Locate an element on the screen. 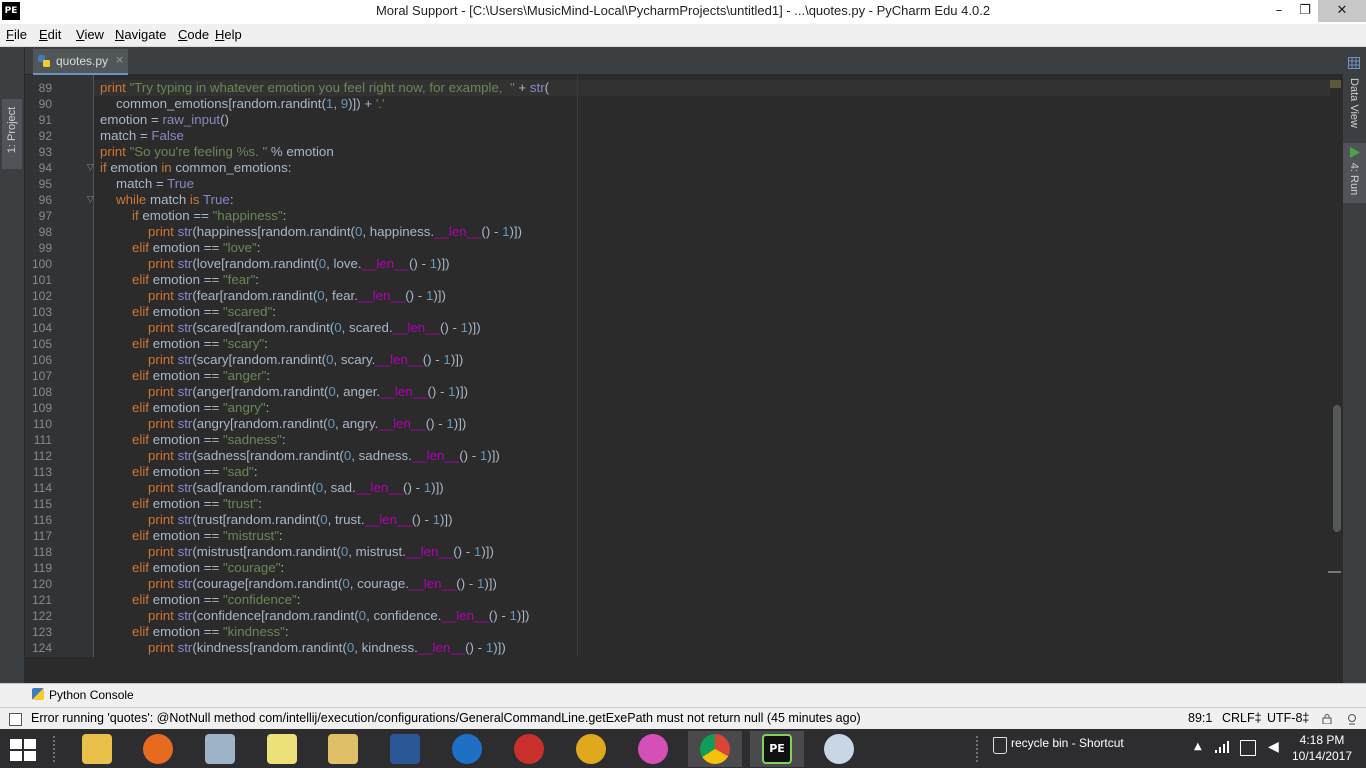  taskbar-pycharm: PE is located at coordinates (777, 749).